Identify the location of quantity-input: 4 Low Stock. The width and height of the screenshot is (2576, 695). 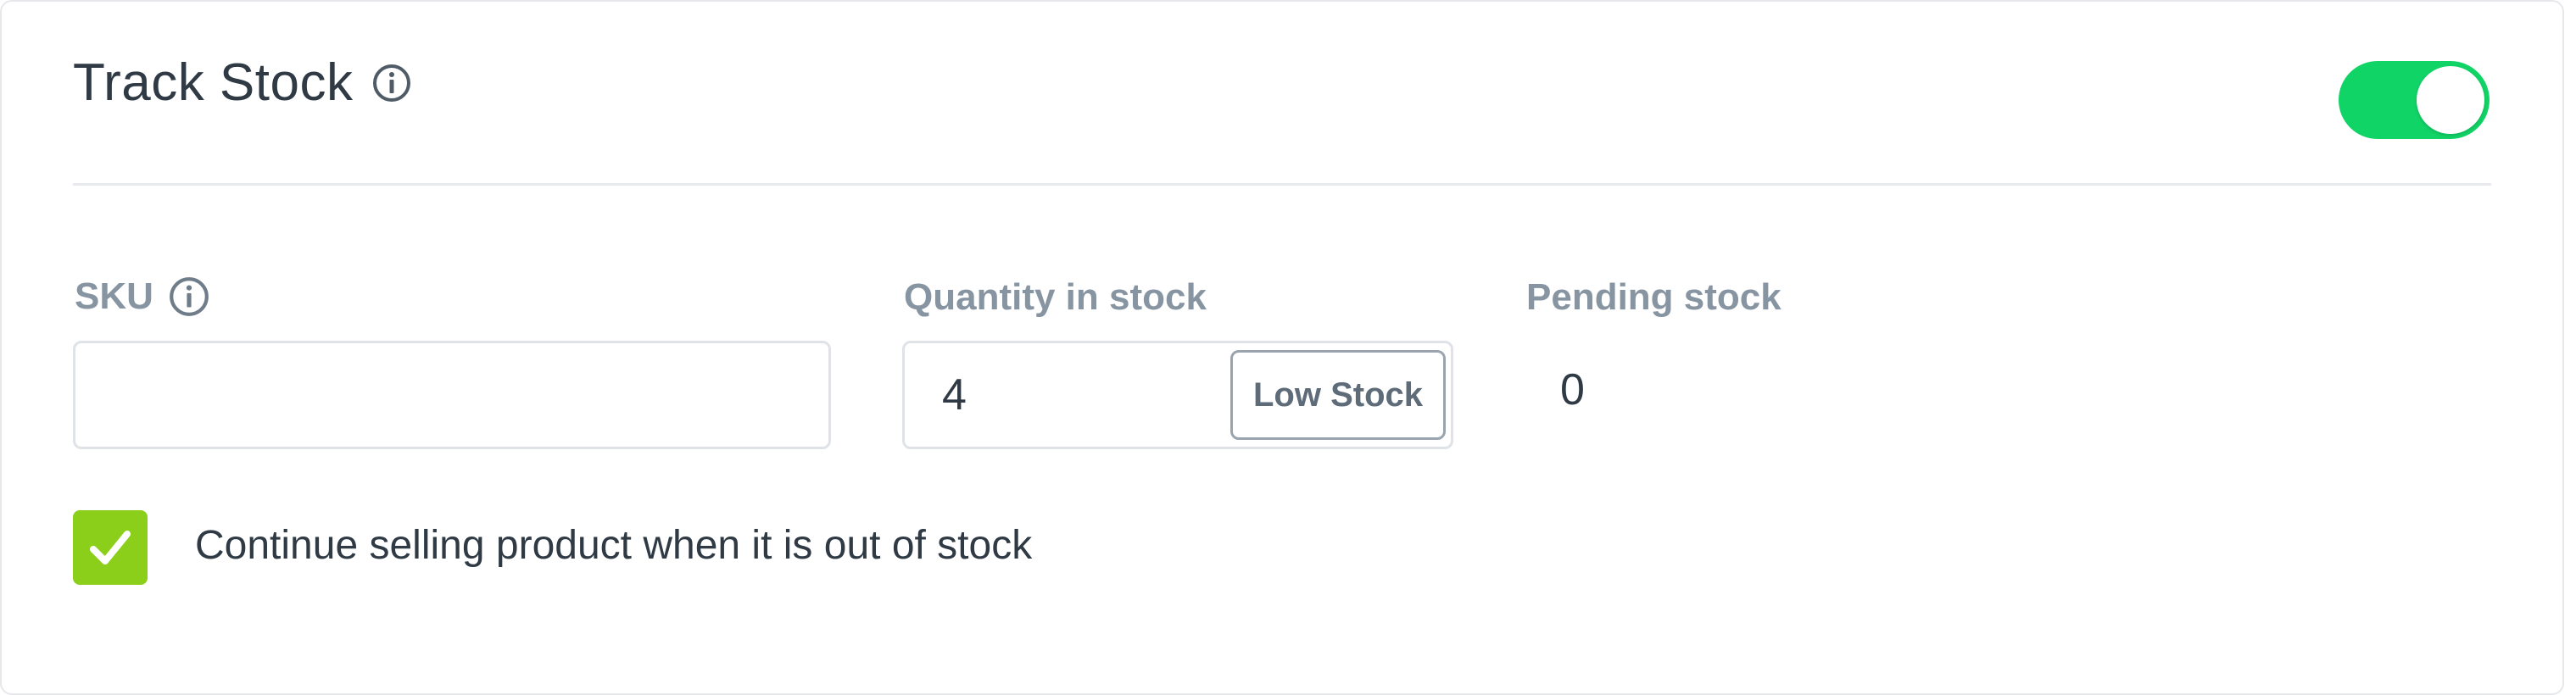
(1177, 395).